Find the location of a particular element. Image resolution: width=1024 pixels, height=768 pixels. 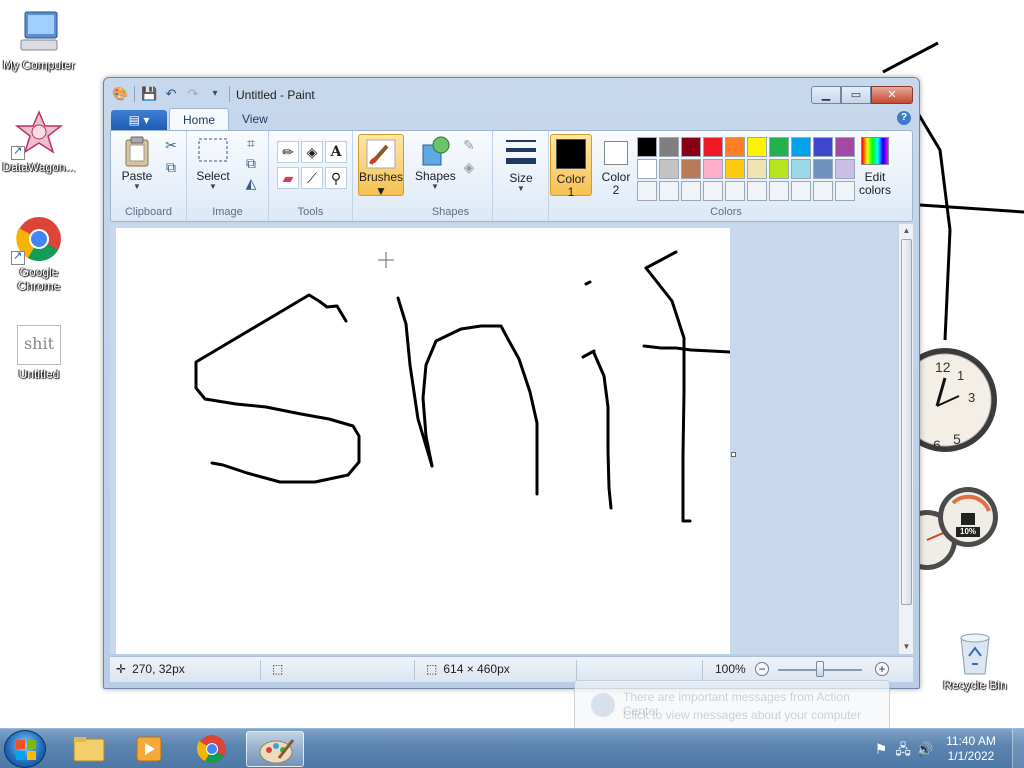

color2-button: Color 2 is located at coordinates (616, 165).